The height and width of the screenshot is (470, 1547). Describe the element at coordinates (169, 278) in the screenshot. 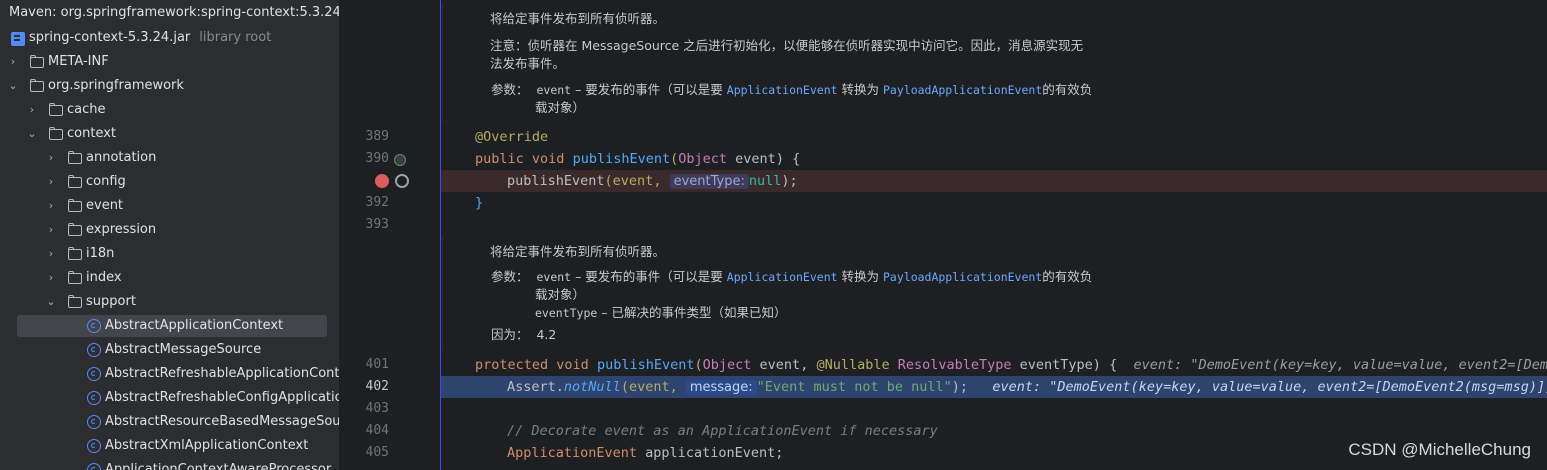

I see `tree-item: › index` at that location.